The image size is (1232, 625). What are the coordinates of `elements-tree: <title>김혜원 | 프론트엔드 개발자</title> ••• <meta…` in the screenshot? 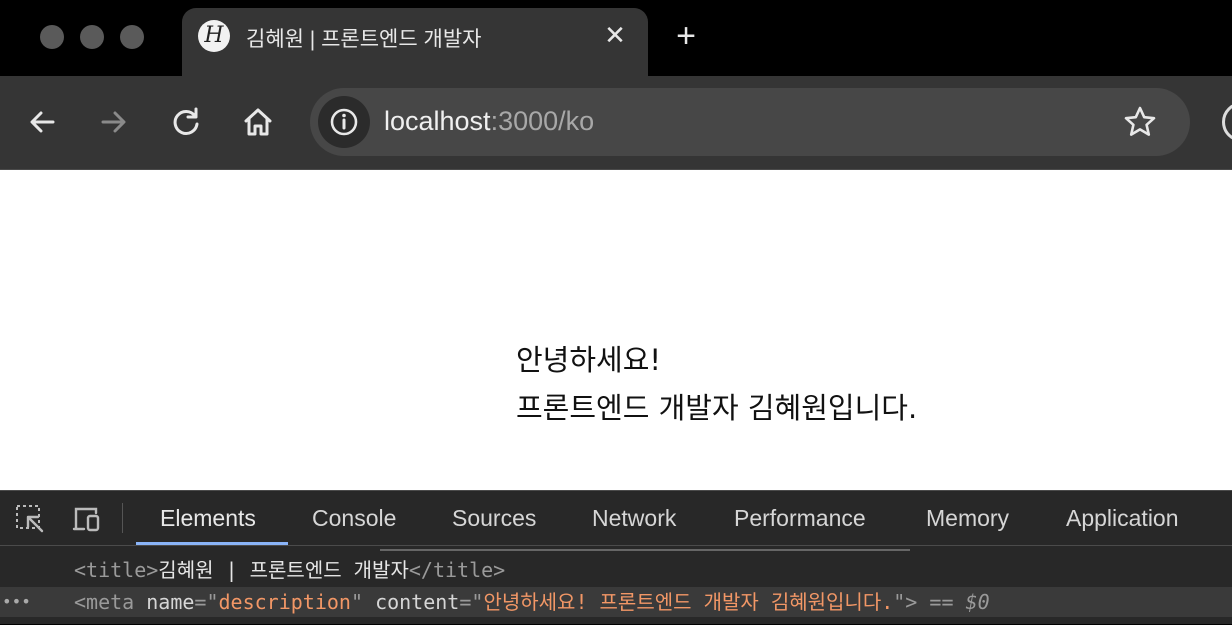 It's located at (616, 586).